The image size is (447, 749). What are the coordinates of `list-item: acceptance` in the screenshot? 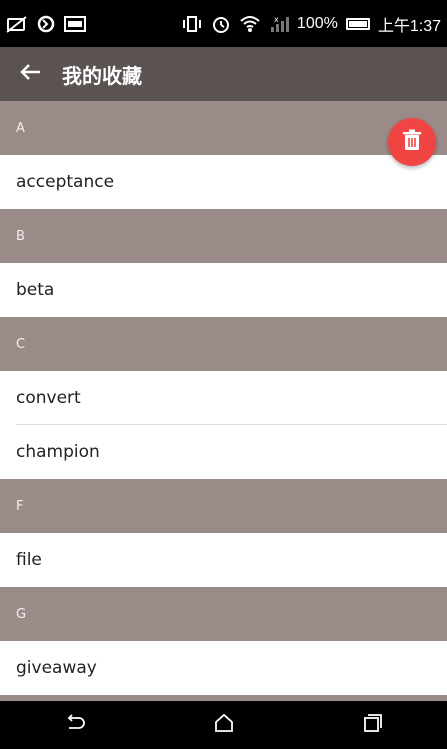 It's located at (223, 182).